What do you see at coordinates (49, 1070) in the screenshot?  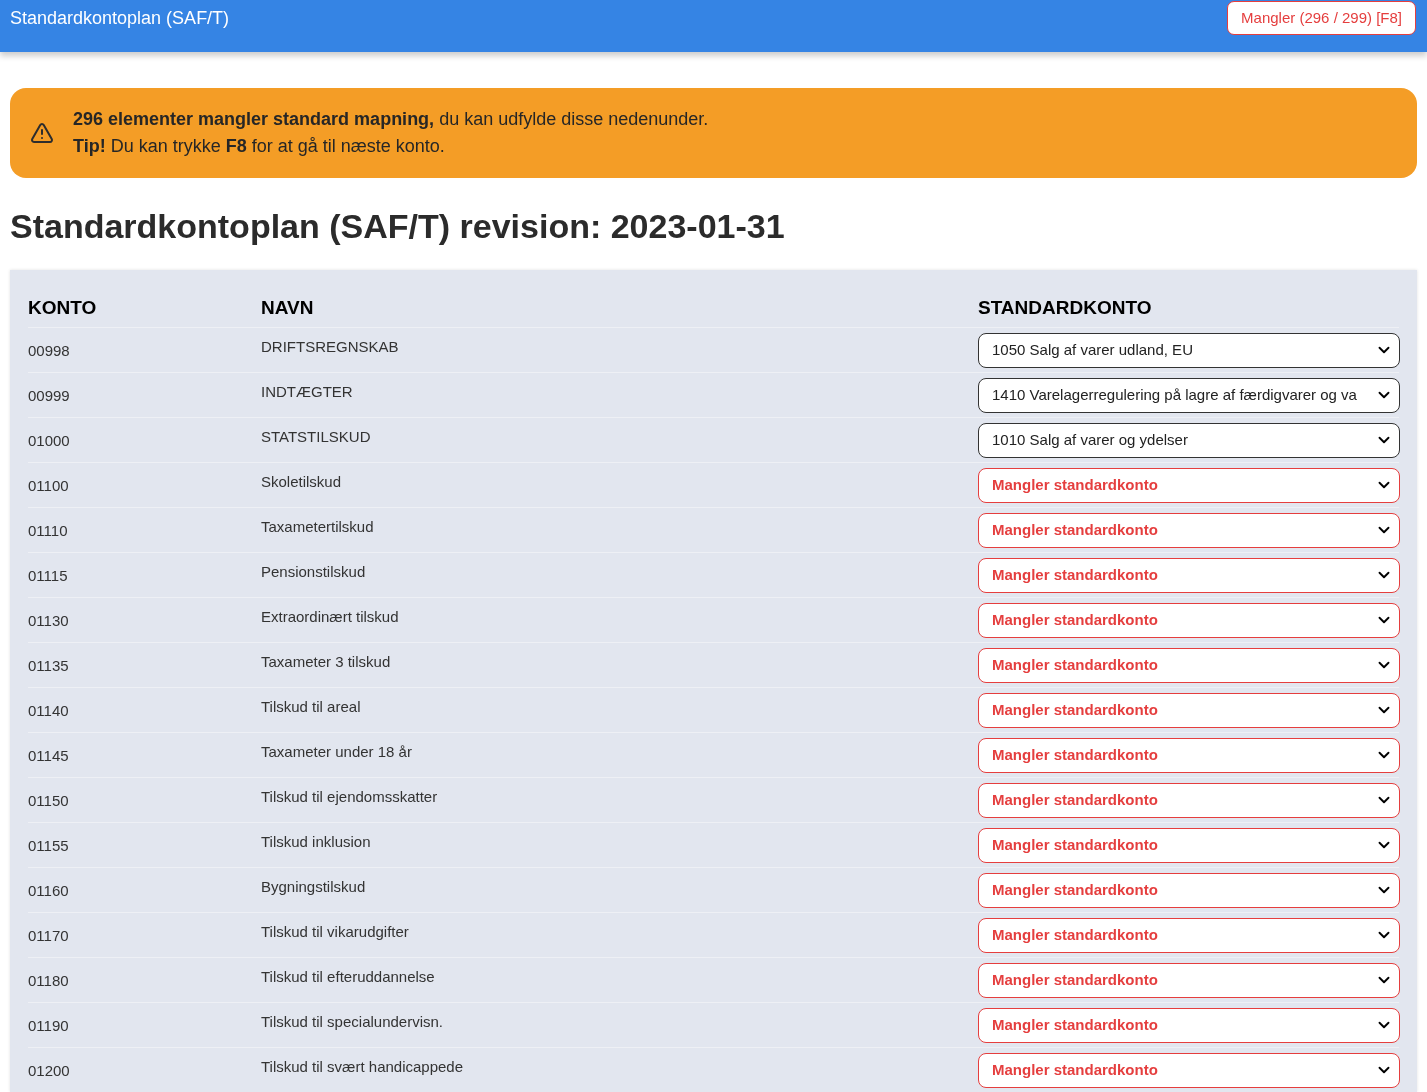 I see `table-cell: 01200` at bounding box center [49, 1070].